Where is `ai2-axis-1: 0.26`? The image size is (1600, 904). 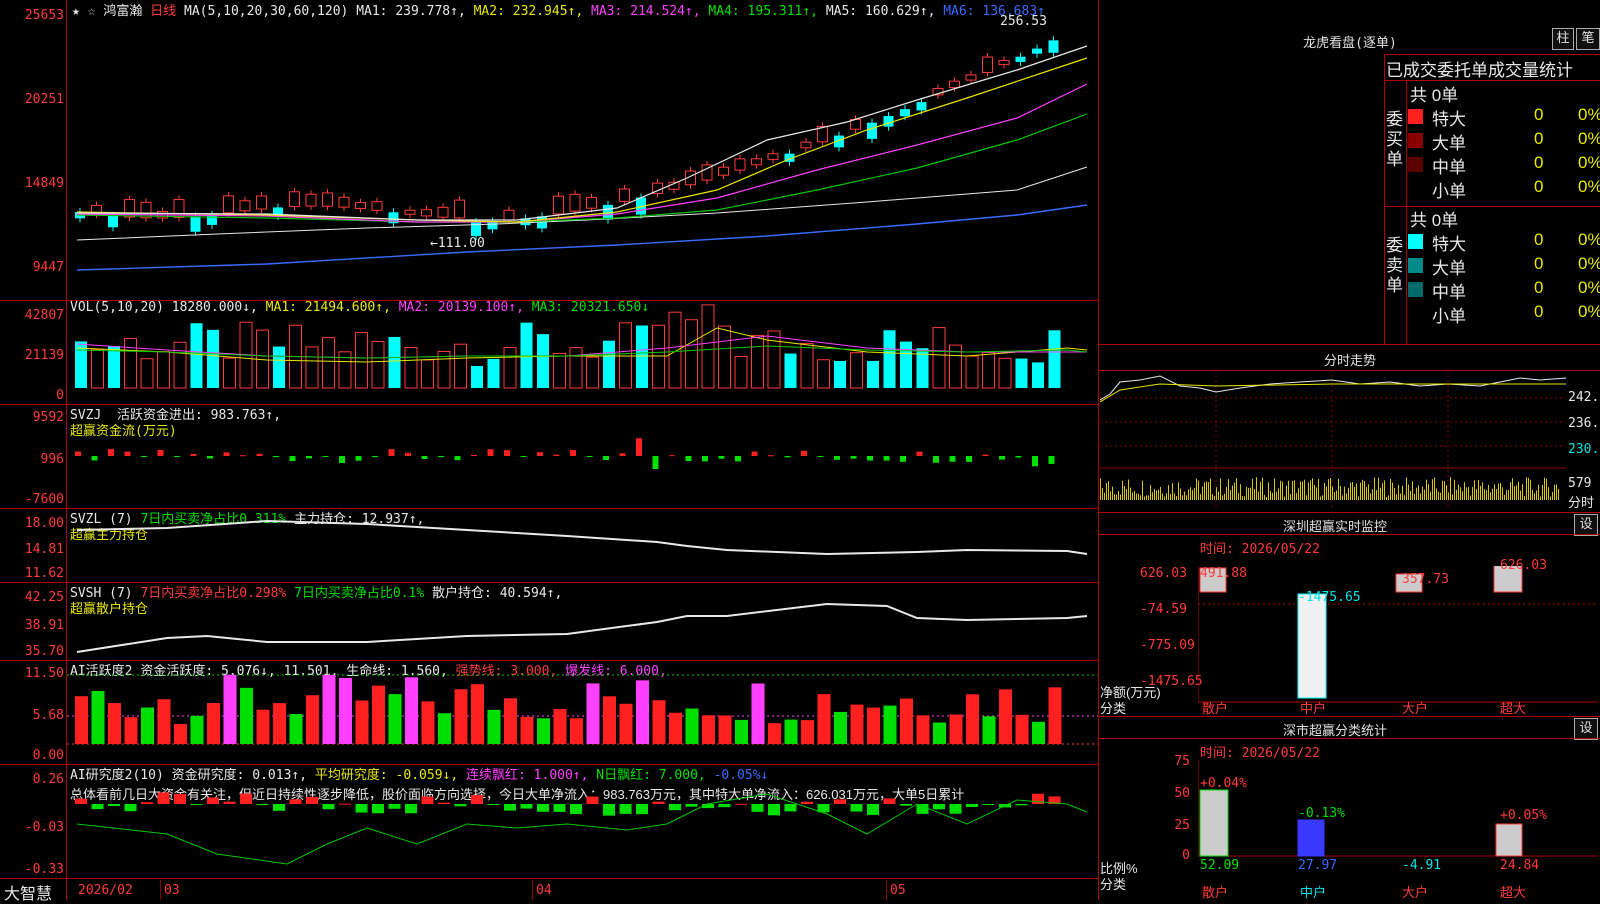
ai2-axis-1: 0.26 is located at coordinates (48, 779).